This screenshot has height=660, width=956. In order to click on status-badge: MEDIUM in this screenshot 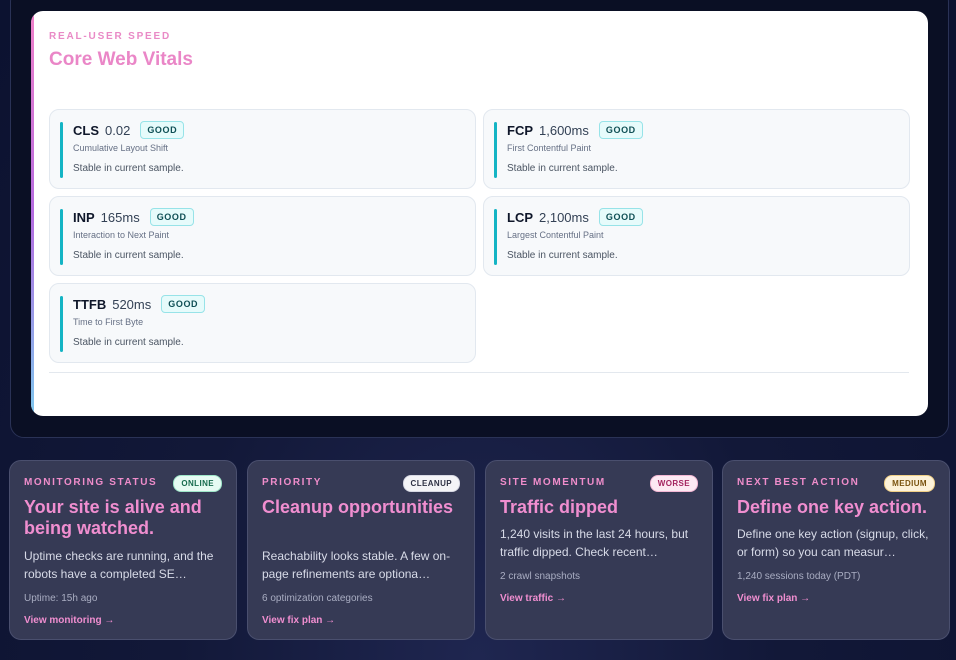, I will do `click(909, 483)`.